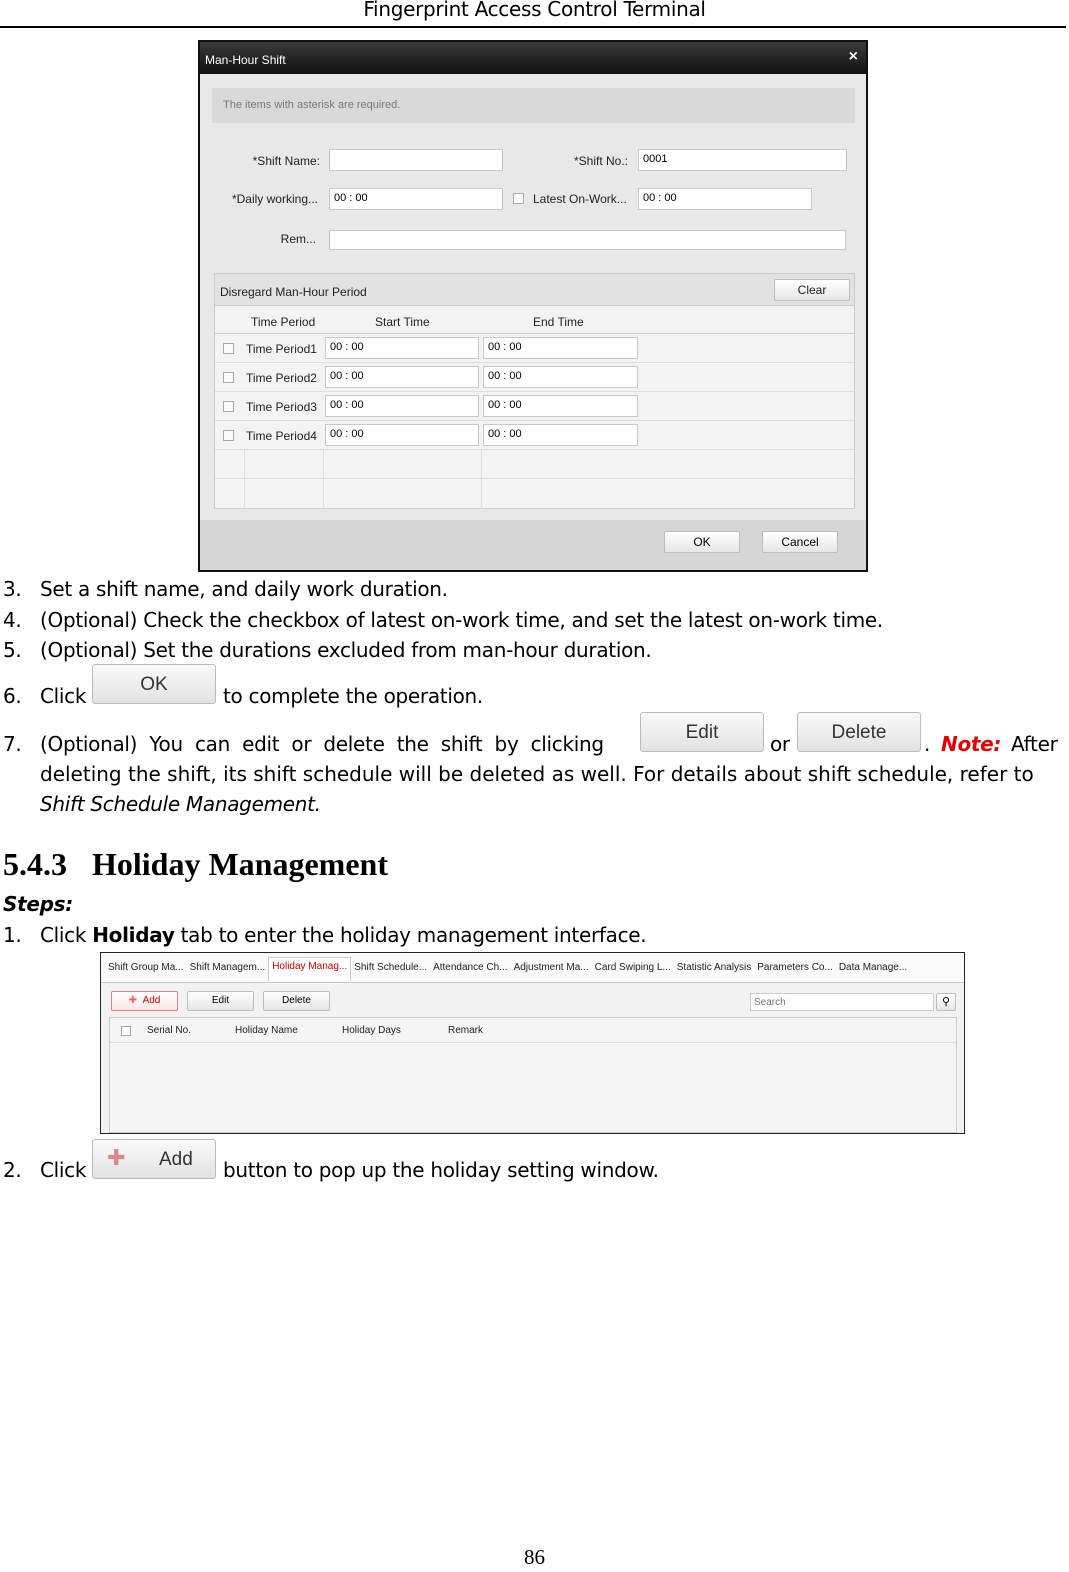  What do you see at coordinates (558, 322) in the screenshot?
I see `column-header: End Time` at bounding box center [558, 322].